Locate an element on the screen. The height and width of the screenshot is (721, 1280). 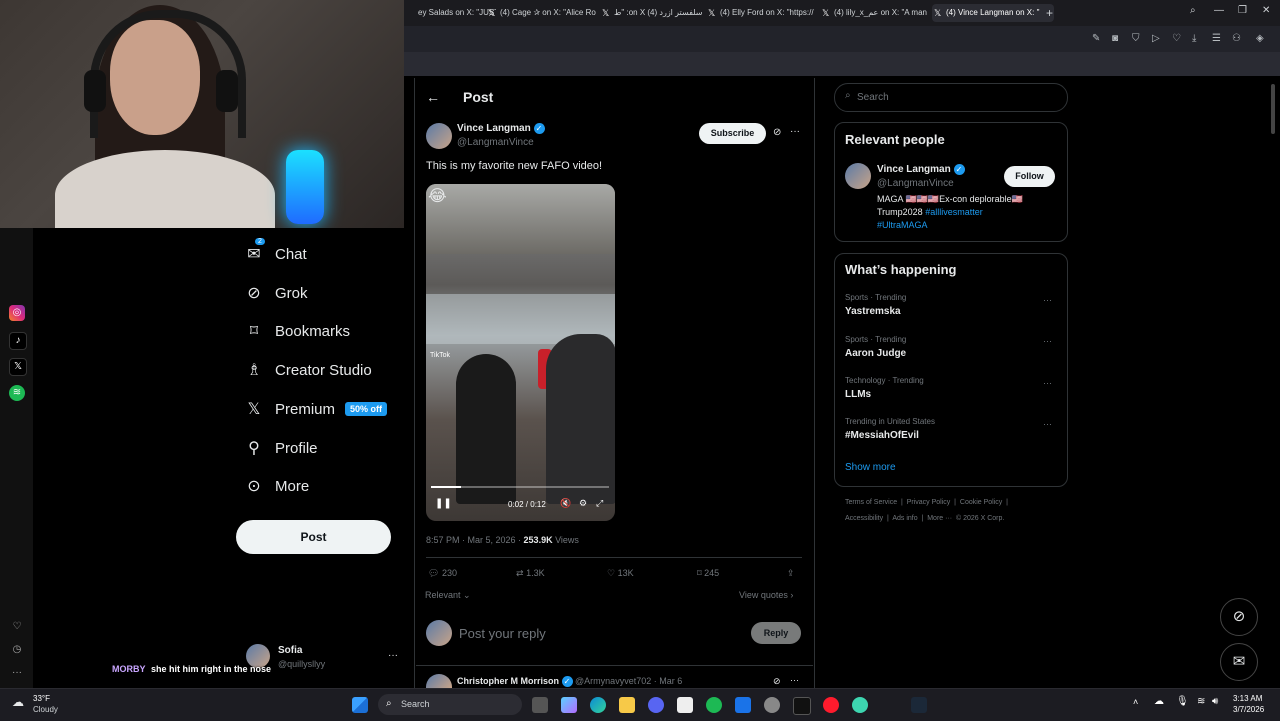
clock-date: 3/7/2026 is located at coordinates (1248, 709).